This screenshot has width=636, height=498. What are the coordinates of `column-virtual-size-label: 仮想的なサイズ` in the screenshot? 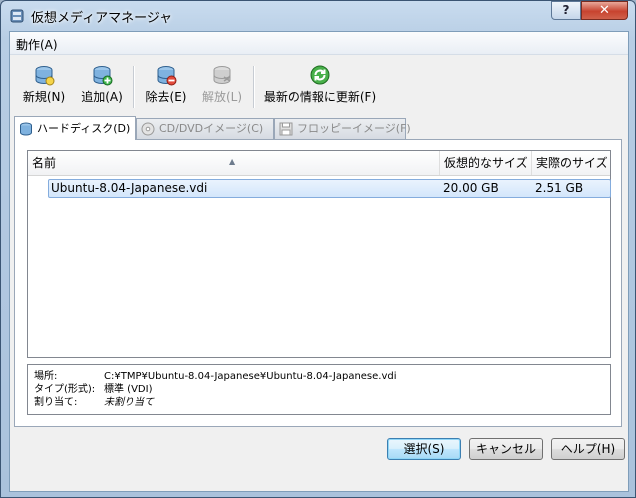 It's located at (486, 163).